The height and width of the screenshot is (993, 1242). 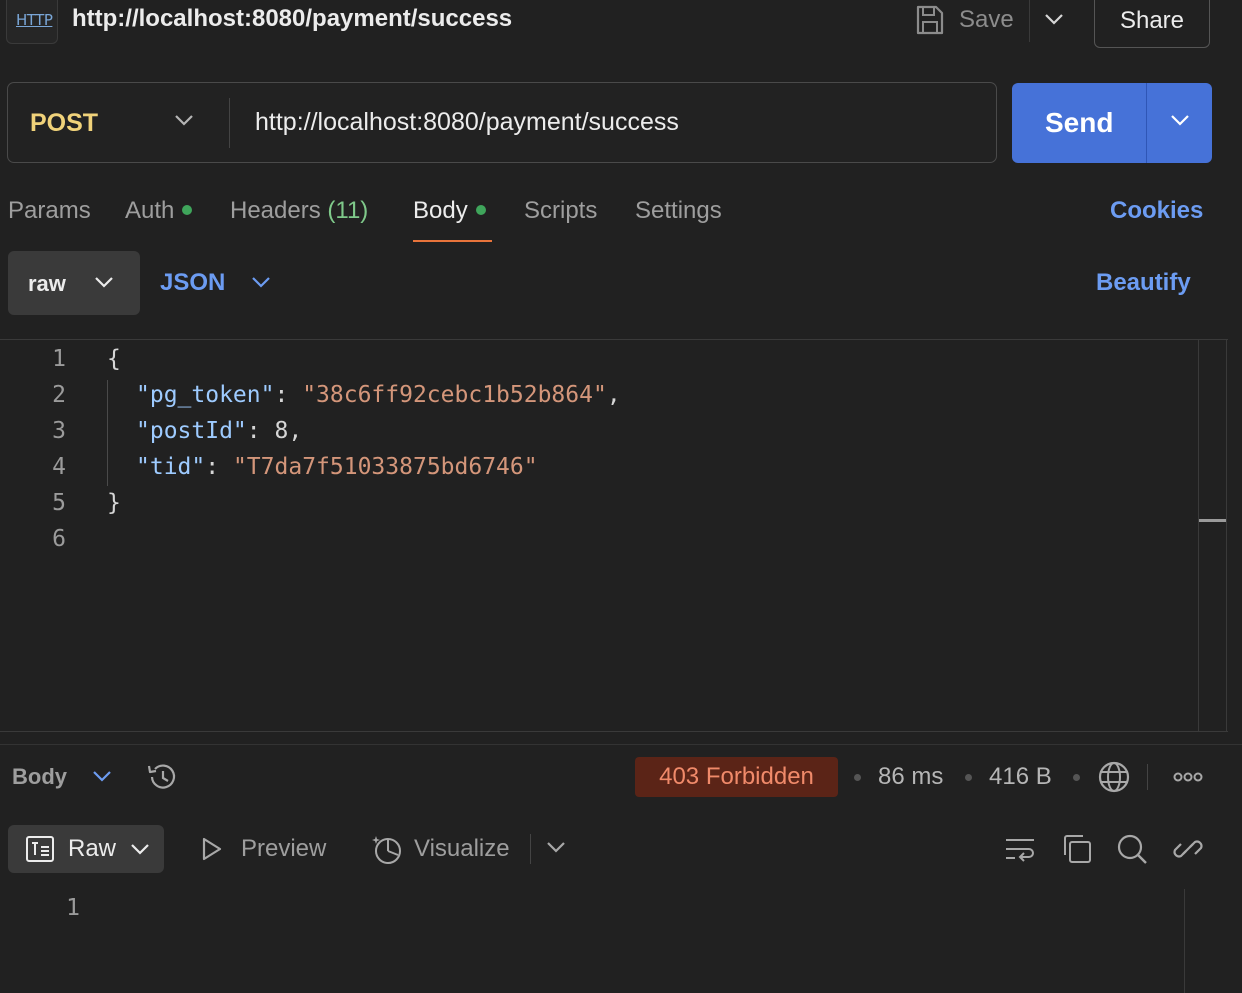 I want to click on body-indicator-dot, so click(x=480, y=209).